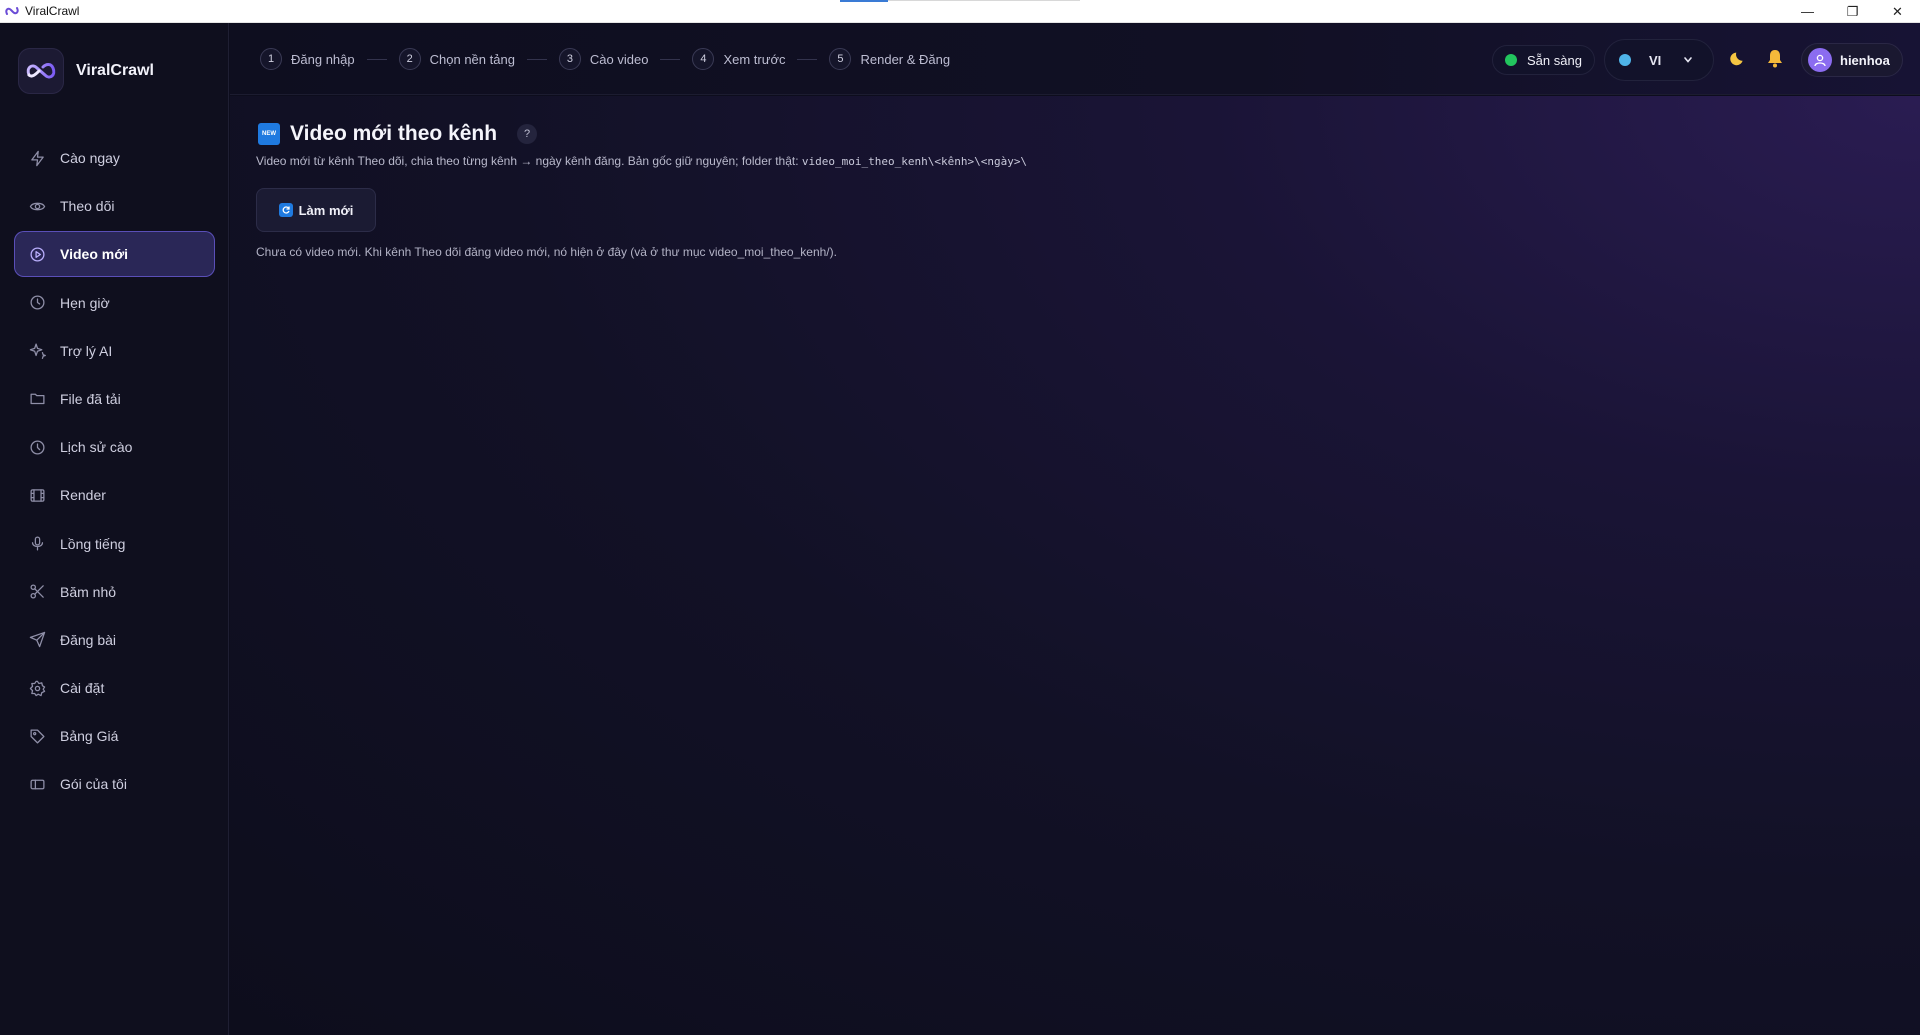 This screenshot has width=1920, height=1035. What do you see at coordinates (96, 447) in the screenshot?
I see `sidebar-item-label: Lịch sử cào` at bounding box center [96, 447].